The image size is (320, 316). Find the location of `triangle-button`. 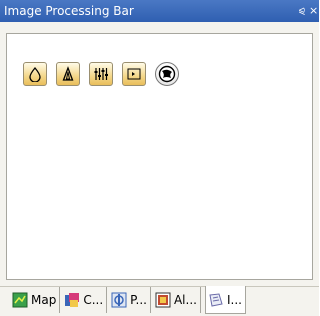

triangle-button is located at coordinates (68, 74).